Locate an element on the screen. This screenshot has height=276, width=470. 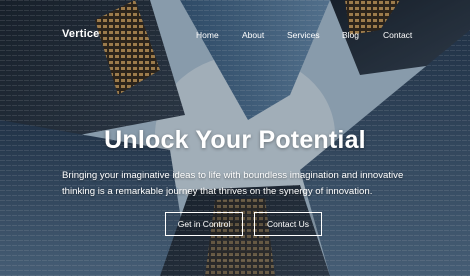
nav-item-home: Home is located at coordinates (207, 35).